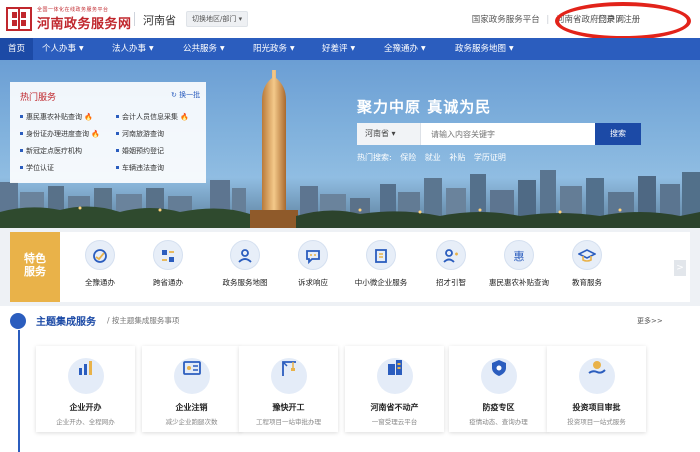 The width and height of the screenshot is (700, 452). Describe the element at coordinates (498, 422) in the screenshot. I see `theme-card-desc: 疫情动态、查询办理` at that location.